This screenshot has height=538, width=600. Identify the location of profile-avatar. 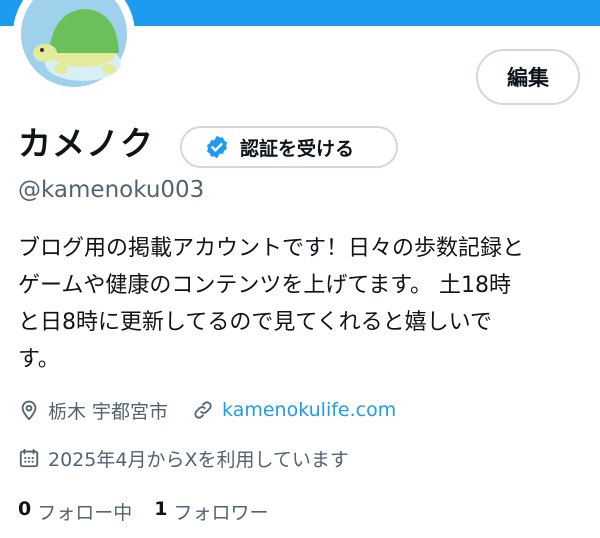
(74, 47).